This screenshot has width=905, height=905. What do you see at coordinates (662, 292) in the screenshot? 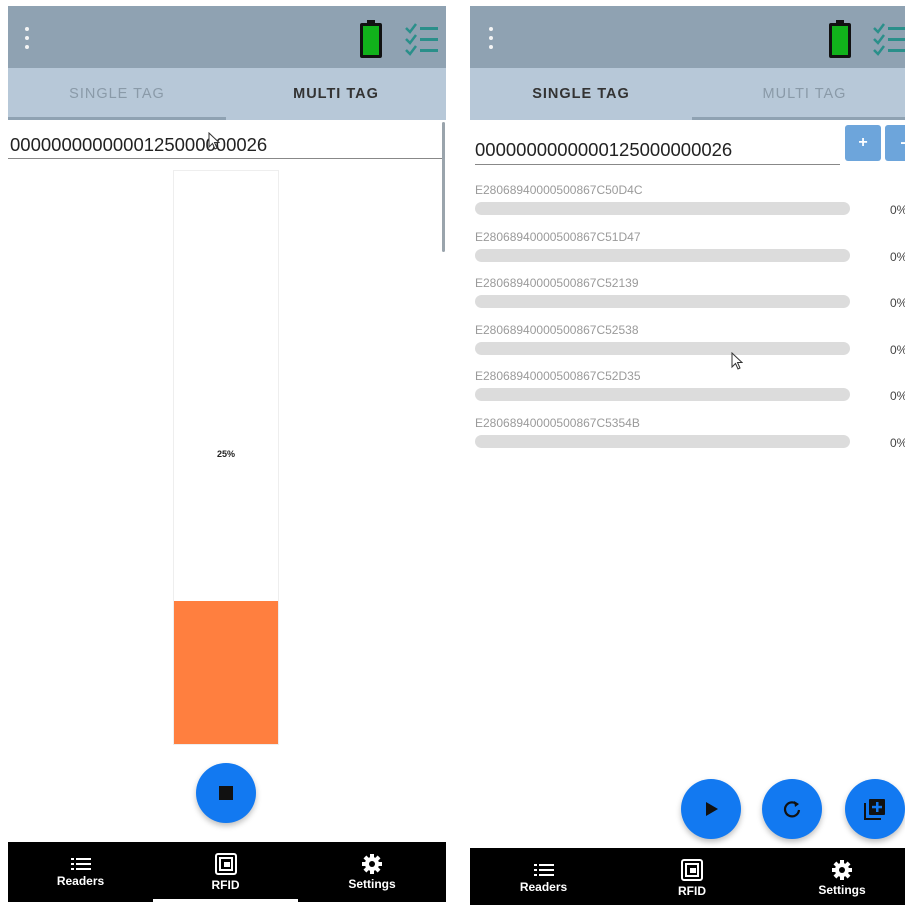
I see `tag-row: E28068940000500867C52139` at bounding box center [662, 292].